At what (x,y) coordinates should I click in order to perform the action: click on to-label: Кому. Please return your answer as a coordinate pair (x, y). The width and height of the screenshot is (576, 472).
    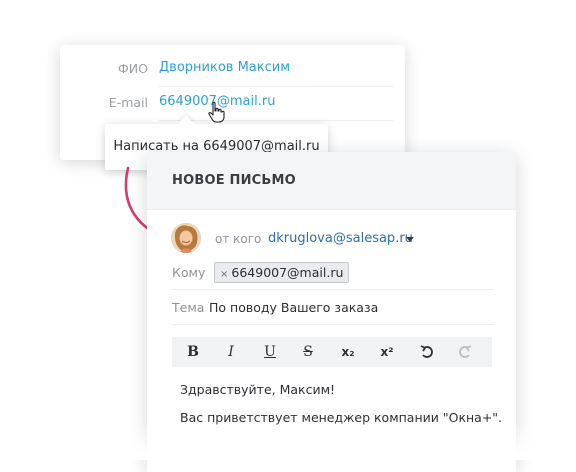
    Looking at the image, I should click on (189, 272).